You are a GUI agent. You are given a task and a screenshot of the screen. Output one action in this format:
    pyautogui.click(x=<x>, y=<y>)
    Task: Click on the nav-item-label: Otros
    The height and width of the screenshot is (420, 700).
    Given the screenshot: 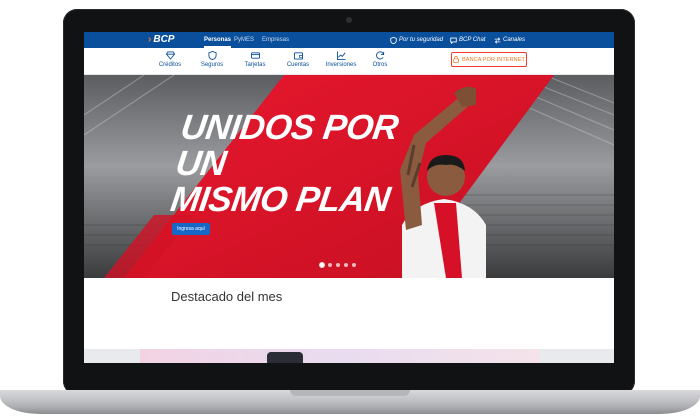 What is the action you would take?
    pyautogui.click(x=380, y=65)
    